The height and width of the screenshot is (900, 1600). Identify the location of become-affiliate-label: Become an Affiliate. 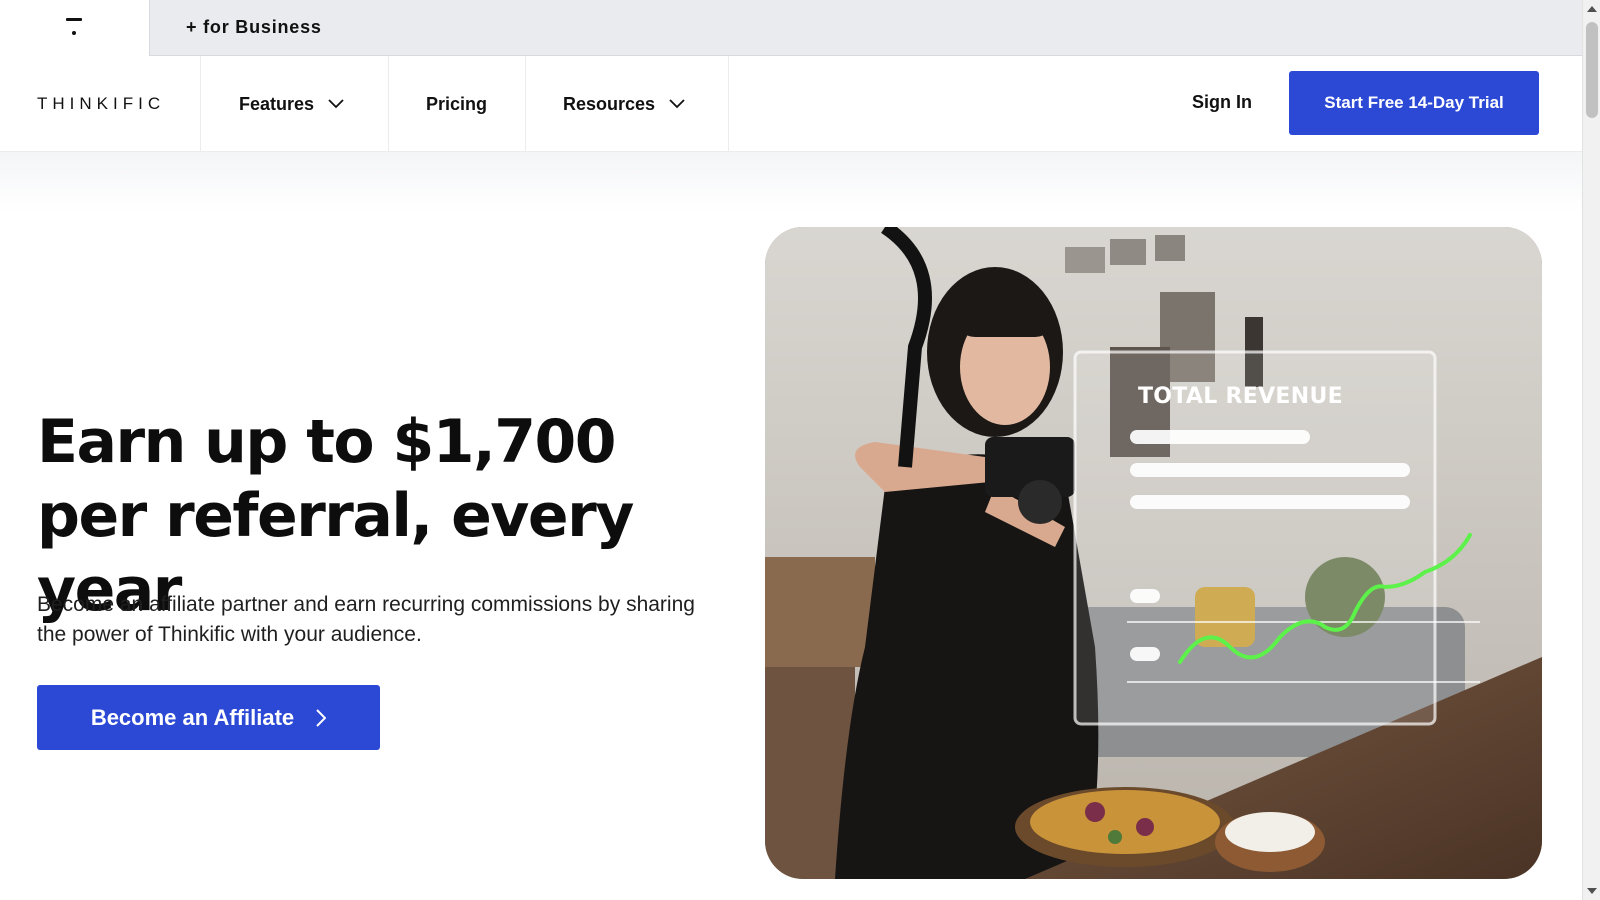
(192, 717).